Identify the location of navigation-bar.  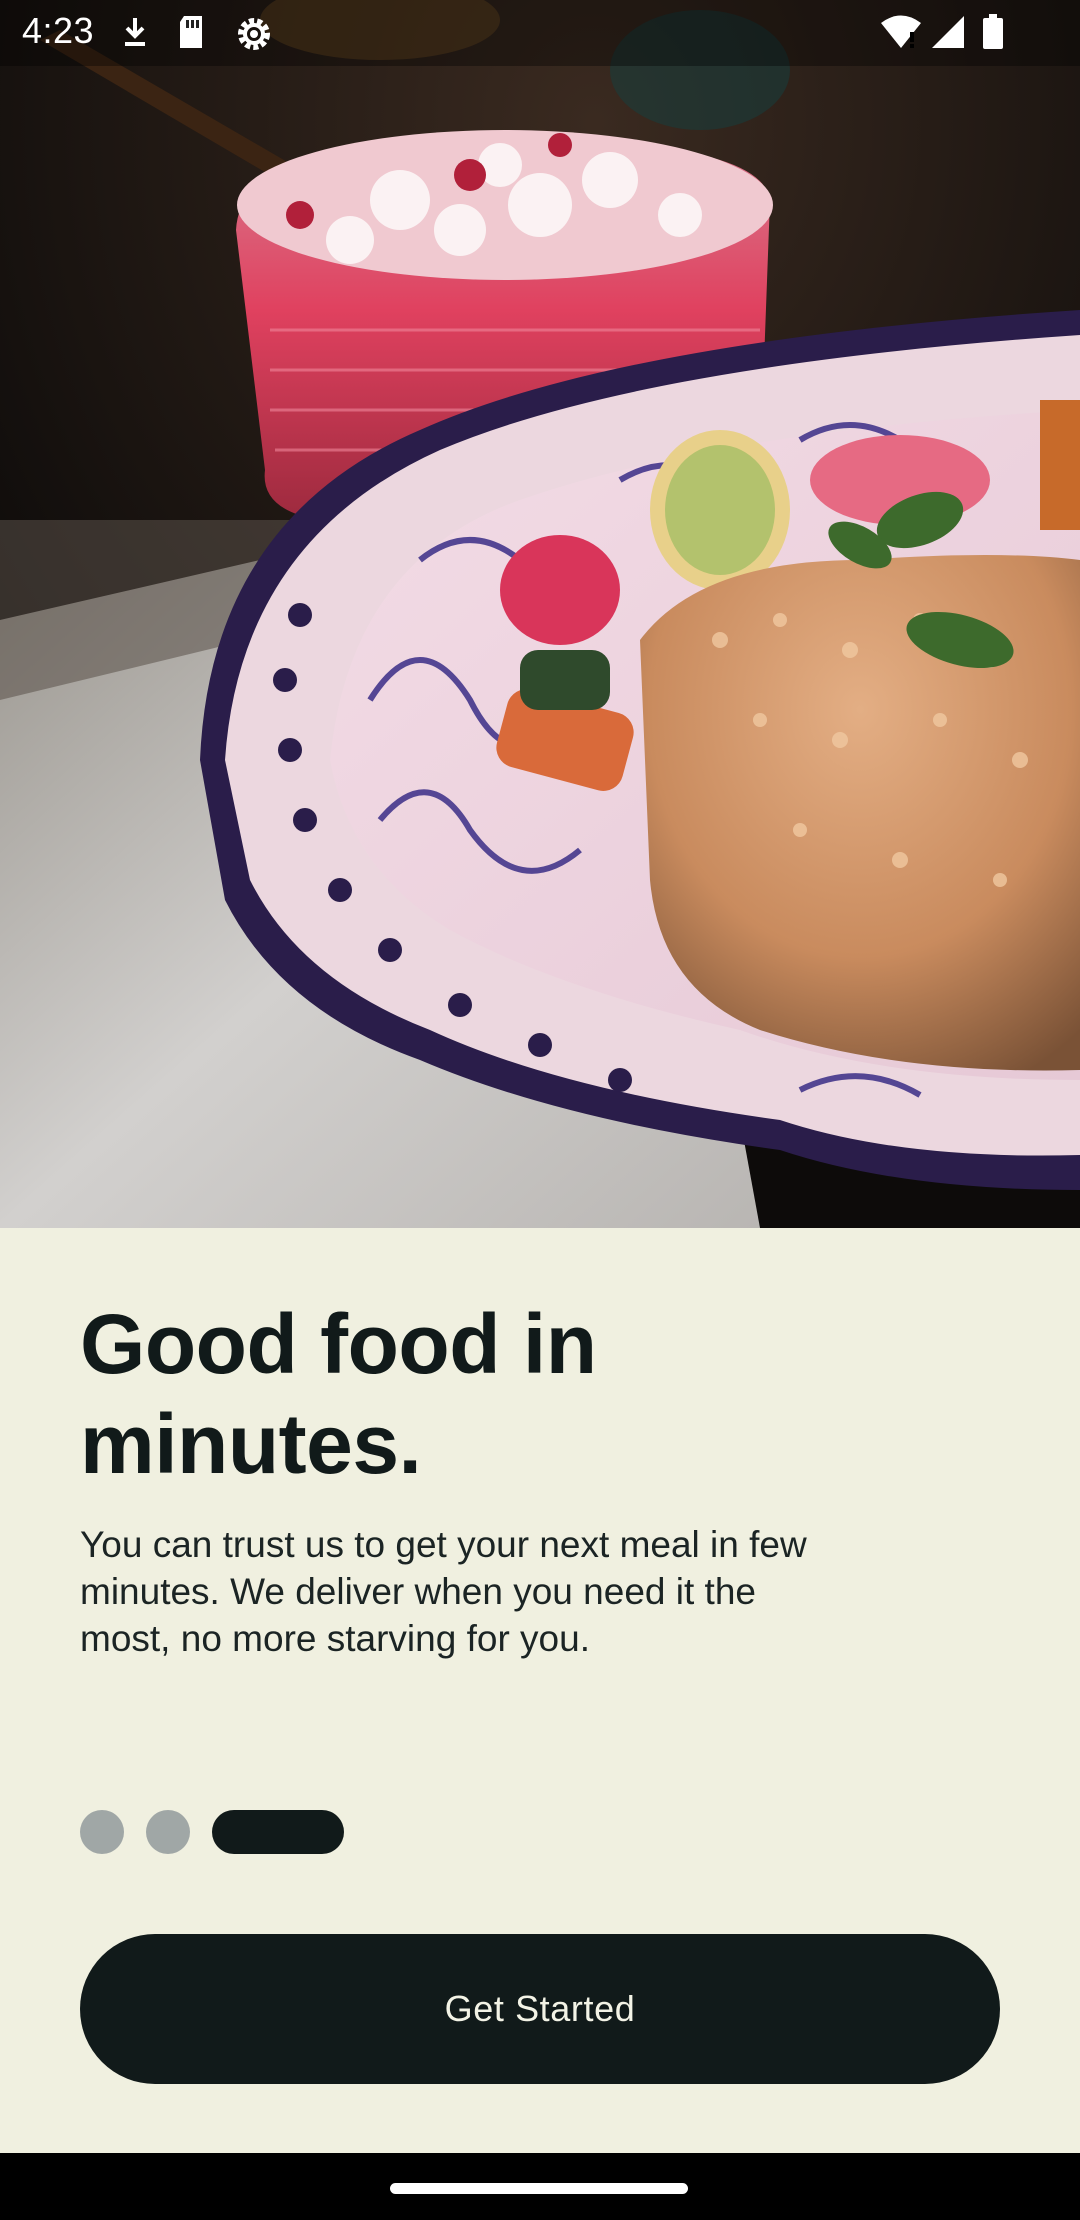
(540, 2186).